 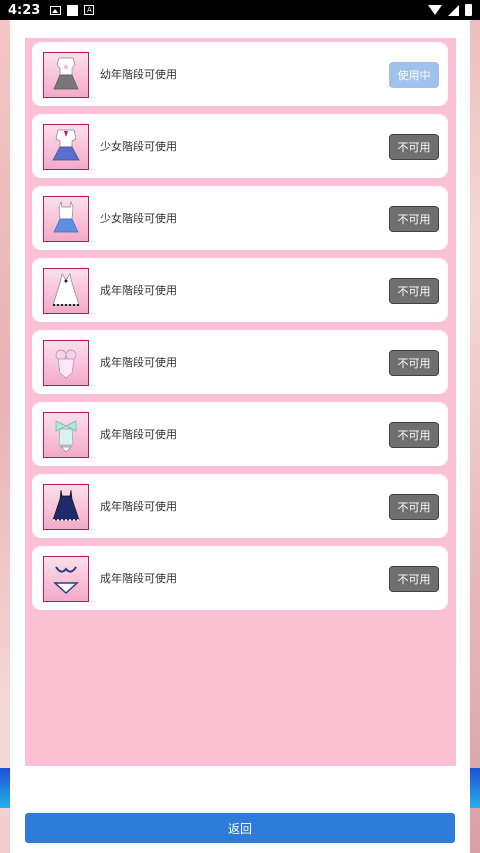 I want to click on lingerie-icon, so click(x=66, y=364).